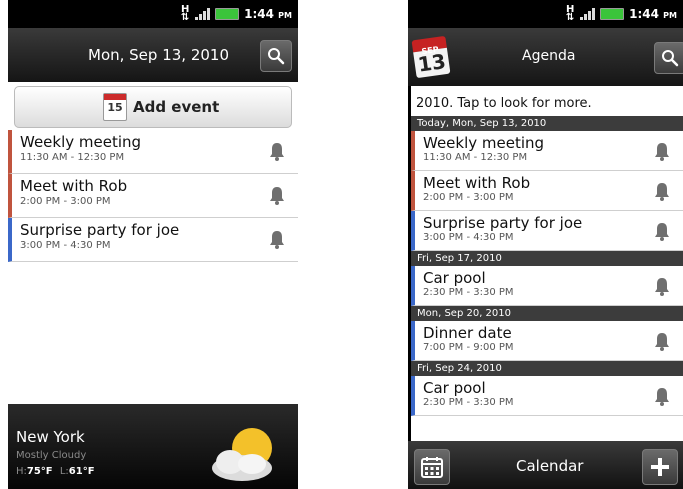 The height and width of the screenshot is (489, 683). Describe the element at coordinates (467, 333) in the screenshot. I see `event-title: Dinner date` at that location.